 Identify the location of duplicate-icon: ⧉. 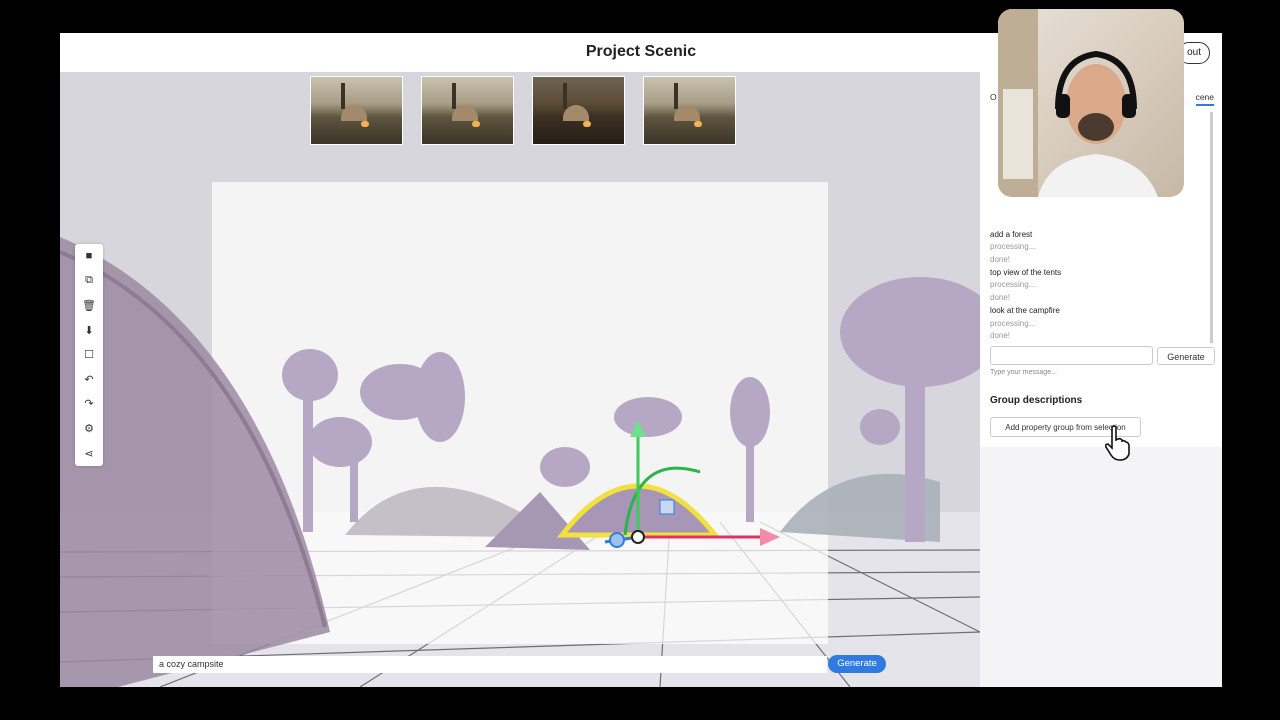
(89, 281).